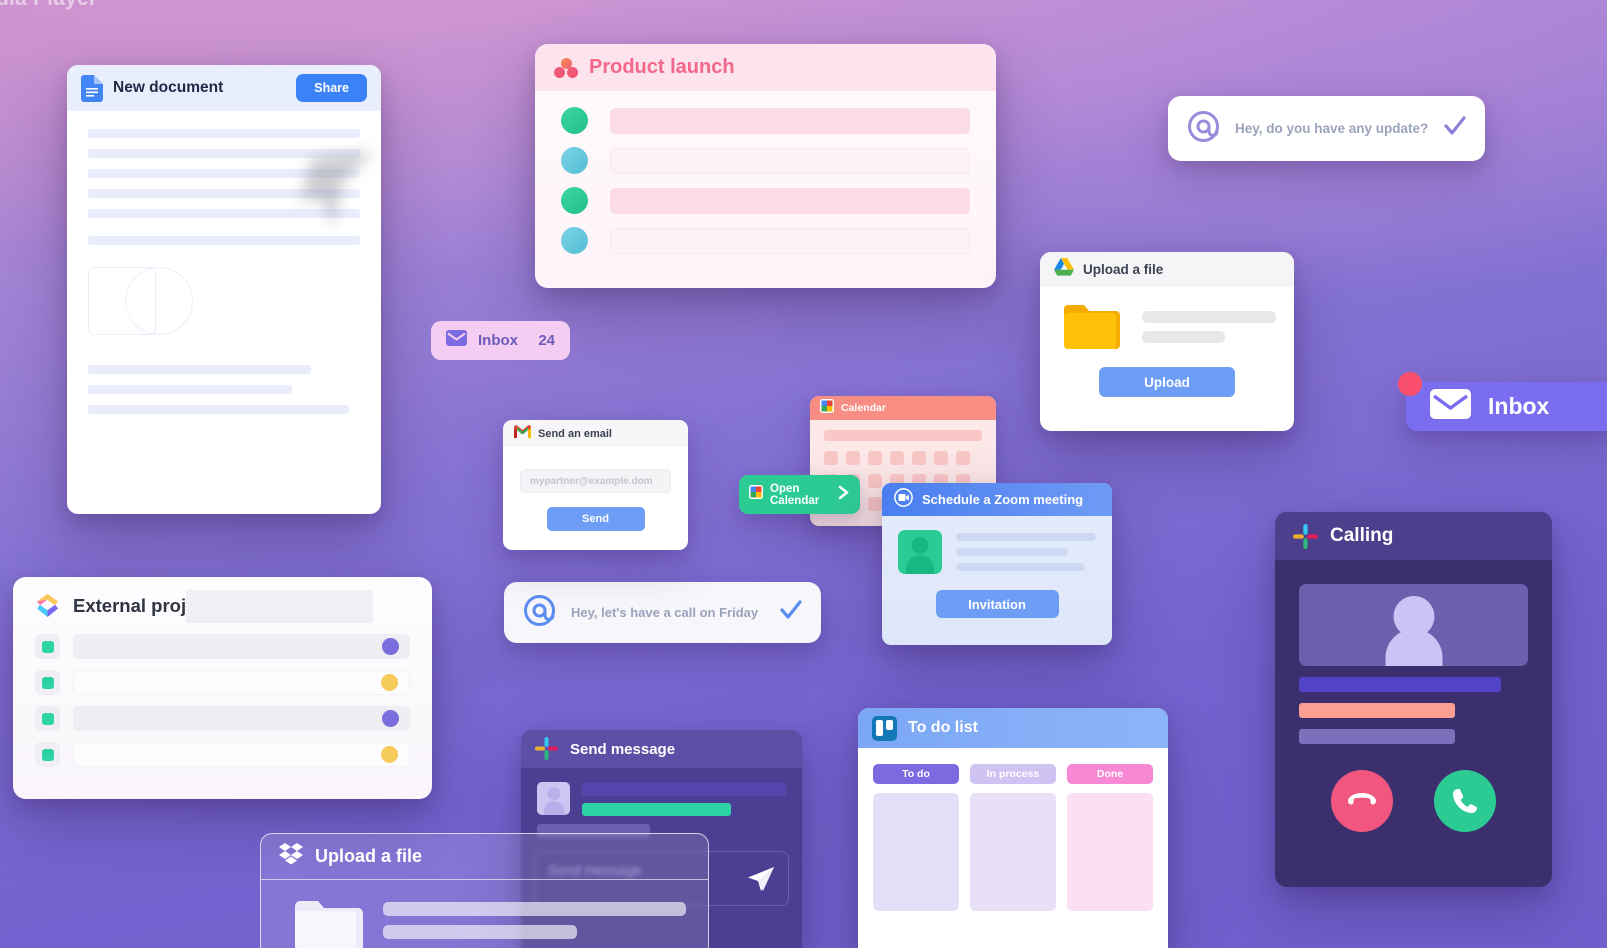 The height and width of the screenshot is (948, 1607). What do you see at coordinates (1167, 382) in the screenshot?
I see `upload-button: Upload` at bounding box center [1167, 382].